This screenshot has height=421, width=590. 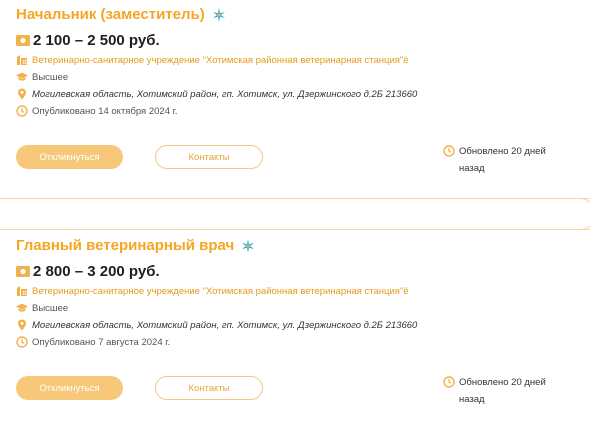 What do you see at coordinates (101, 342) in the screenshot?
I see `published-date: Опубликовано 7 августа 2024 г.` at bounding box center [101, 342].